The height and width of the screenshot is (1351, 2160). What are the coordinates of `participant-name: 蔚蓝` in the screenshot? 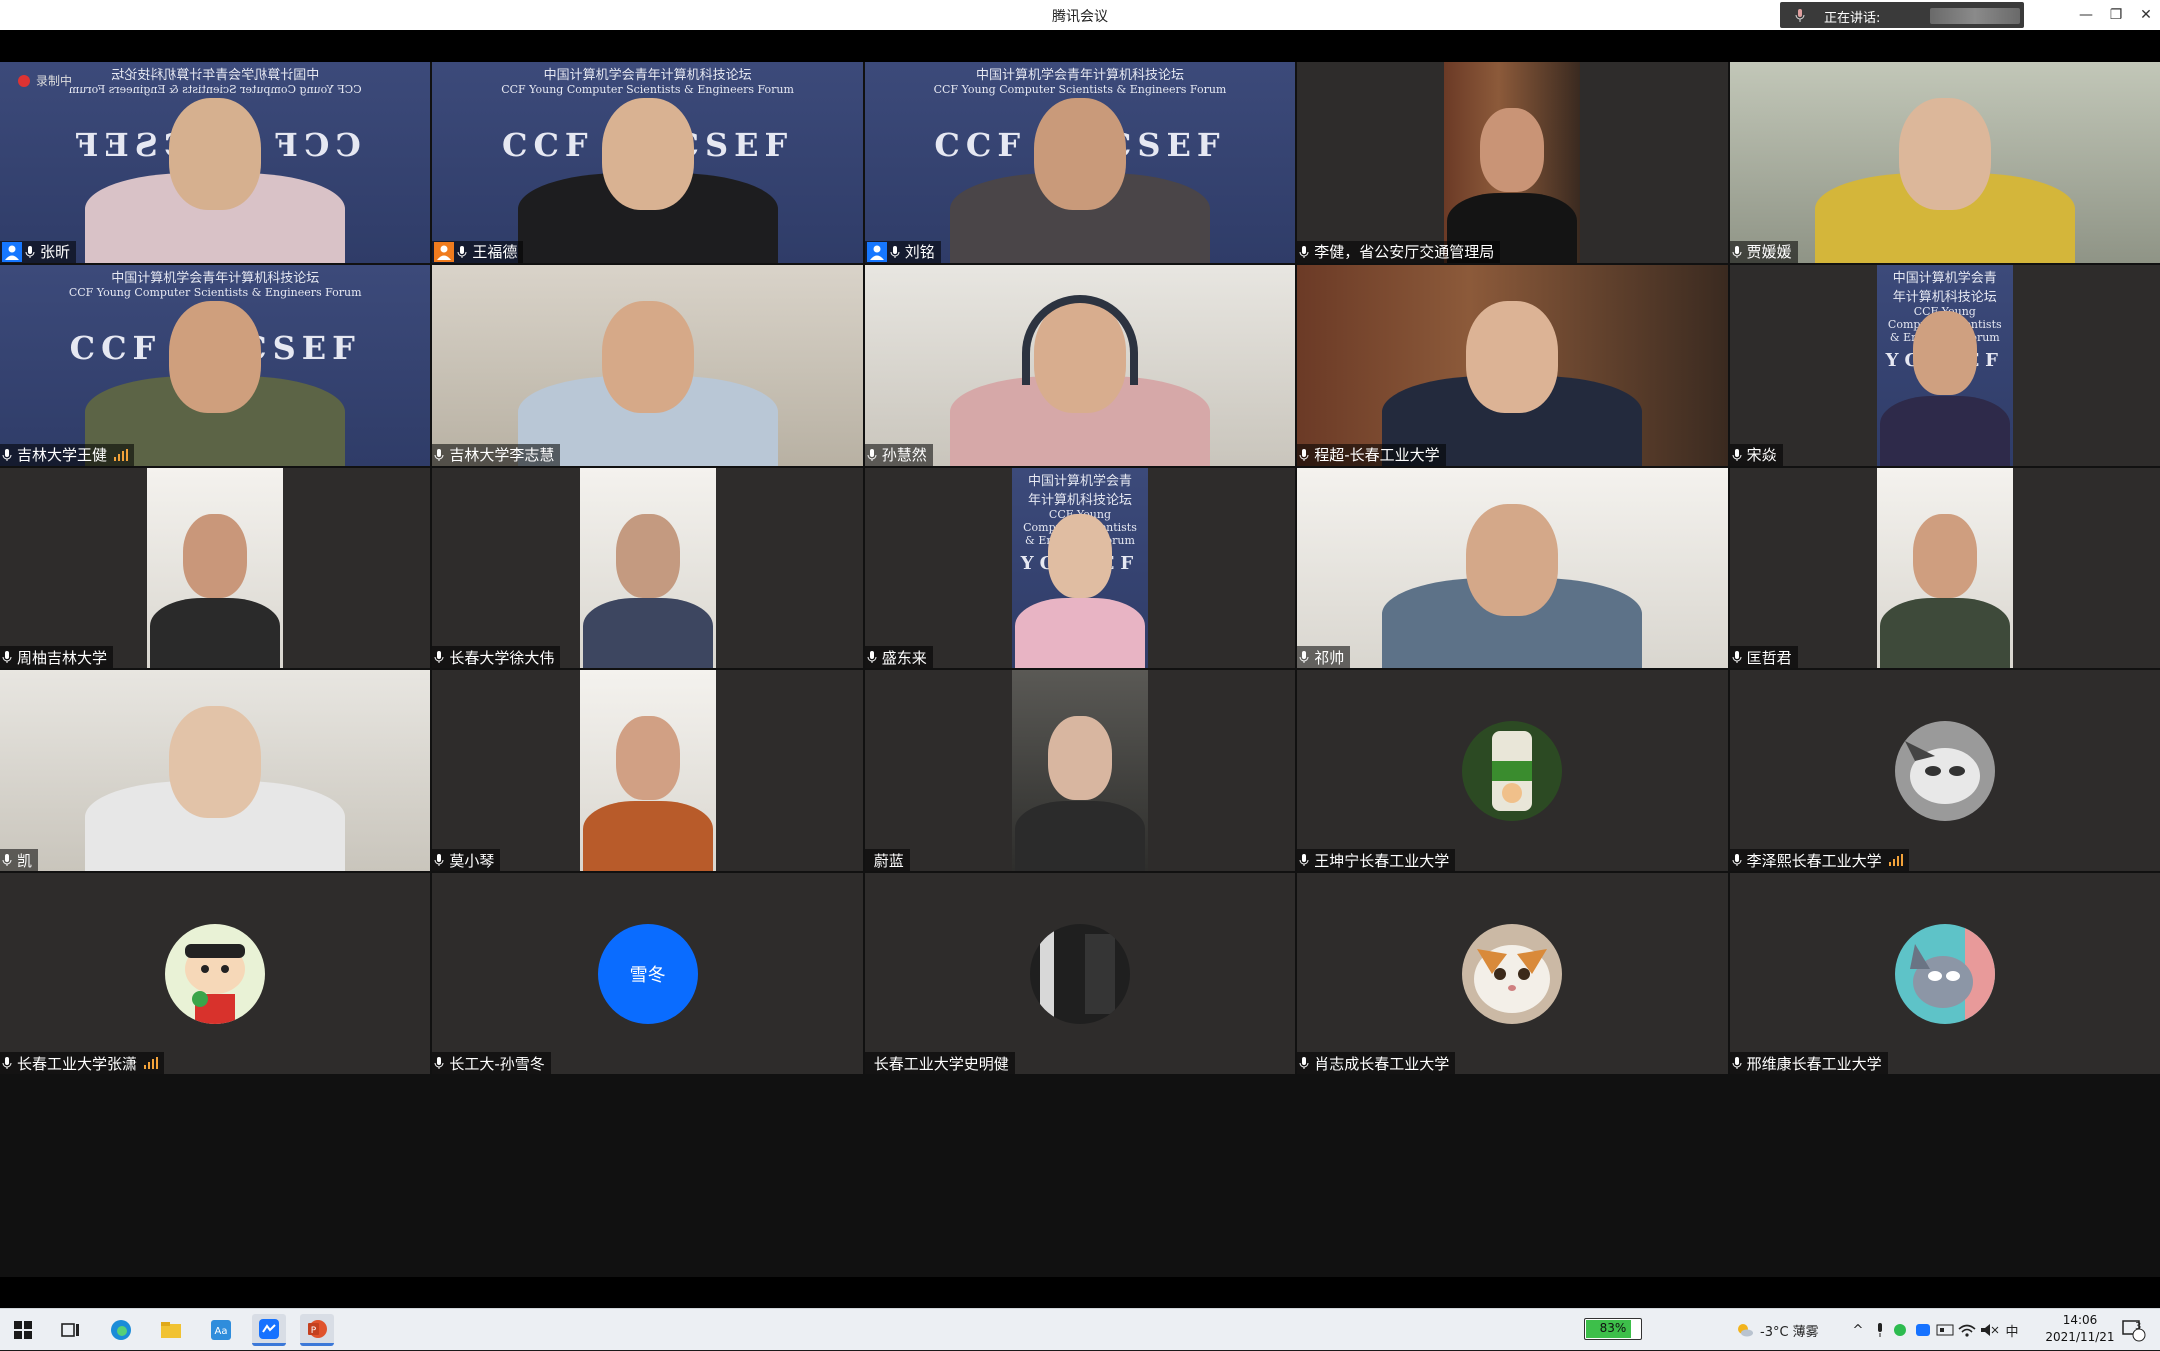 It's located at (888, 860).